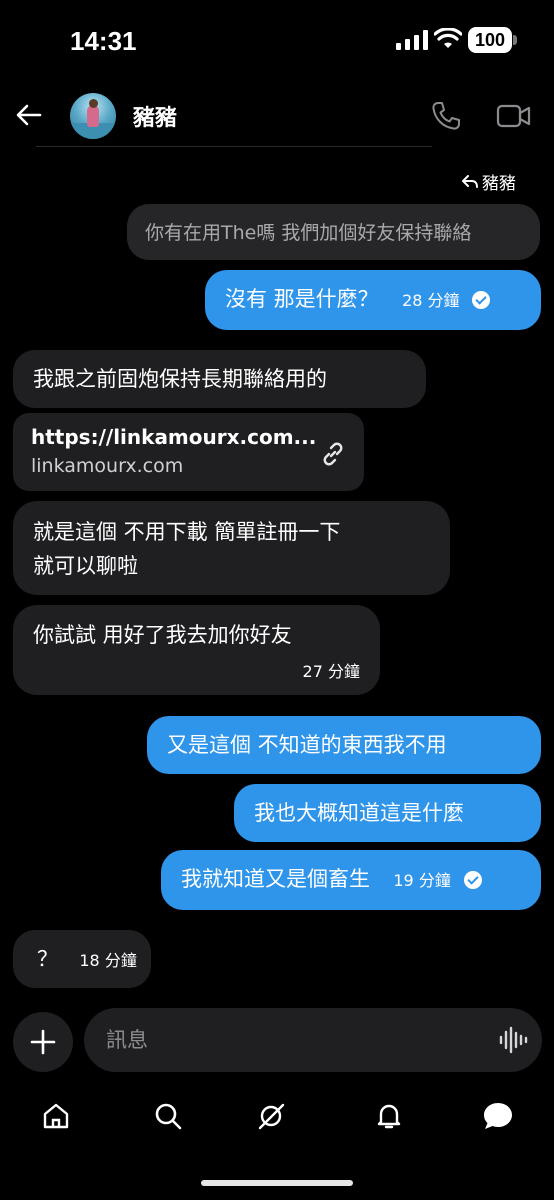 The image size is (554, 1200). What do you see at coordinates (513, 1040) in the screenshot?
I see `voice-waveform-icon` at bounding box center [513, 1040].